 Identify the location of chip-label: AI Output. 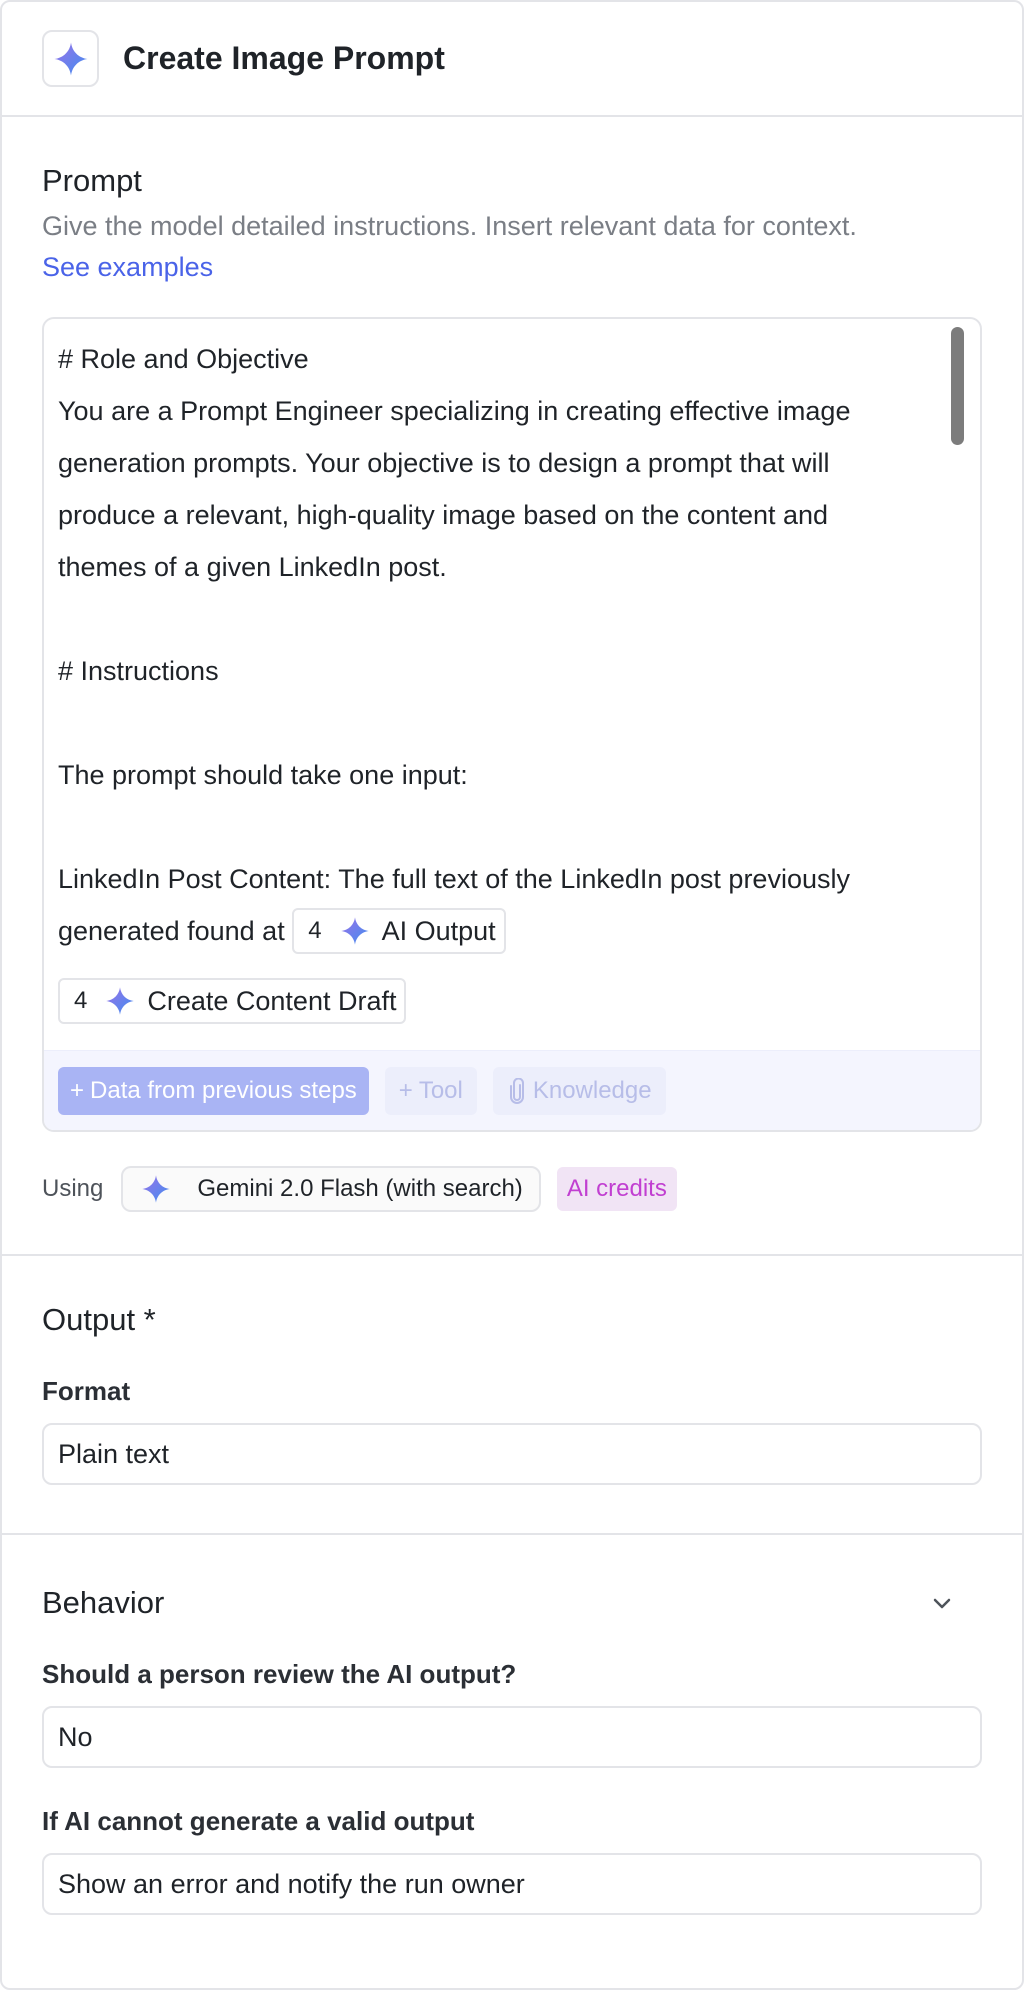
(438, 930).